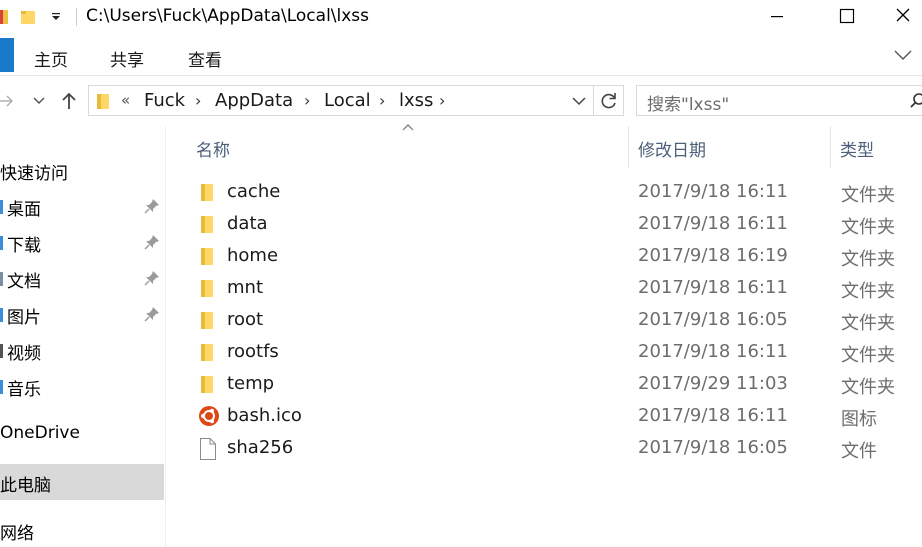 The height and width of the screenshot is (547, 922). I want to click on forward-icon, so click(7, 101).